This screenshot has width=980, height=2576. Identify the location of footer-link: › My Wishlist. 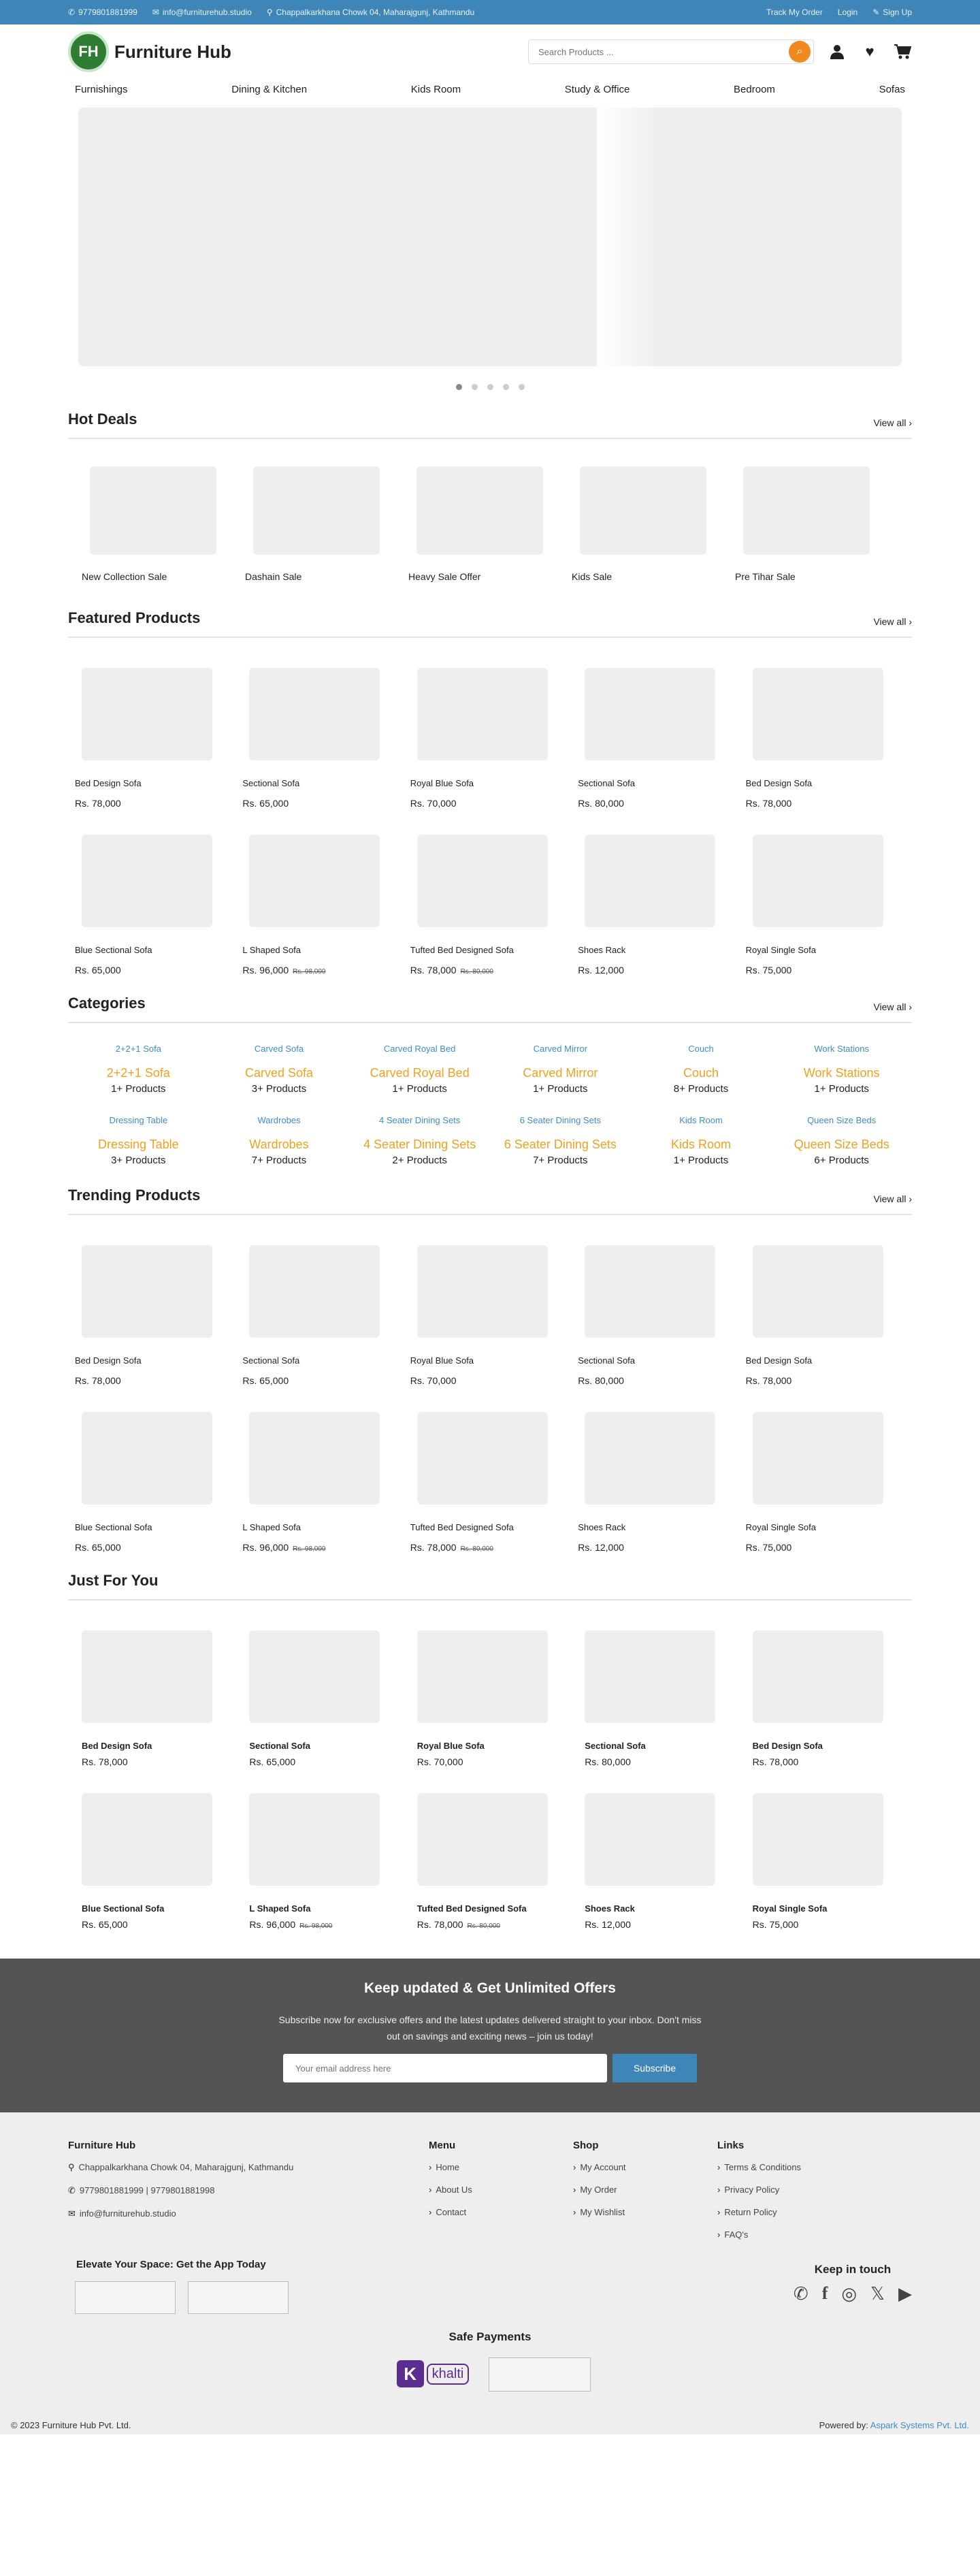
(645, 2212).